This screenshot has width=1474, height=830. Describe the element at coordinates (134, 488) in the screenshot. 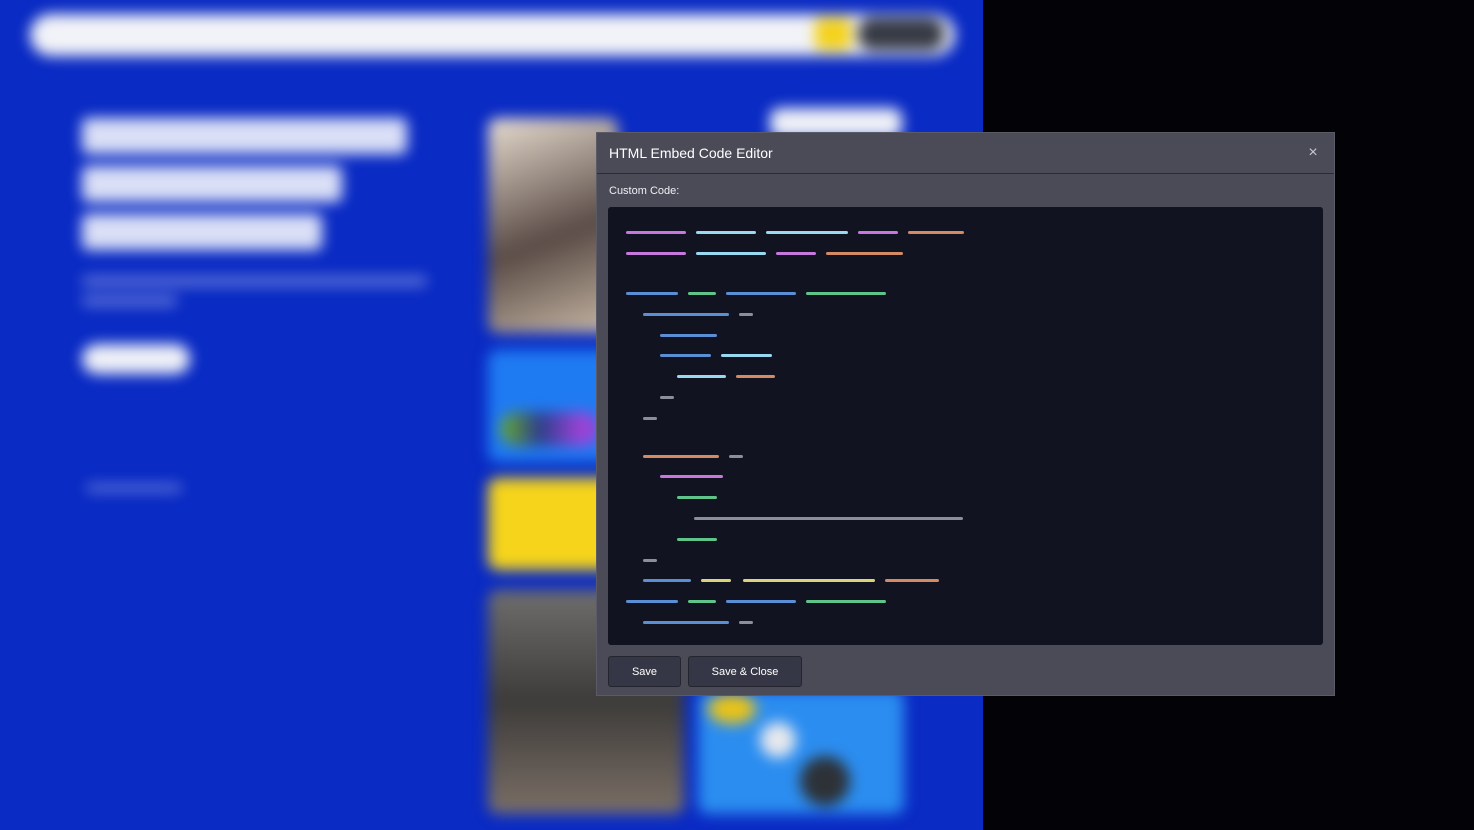

I see `background-small-text` at that location.